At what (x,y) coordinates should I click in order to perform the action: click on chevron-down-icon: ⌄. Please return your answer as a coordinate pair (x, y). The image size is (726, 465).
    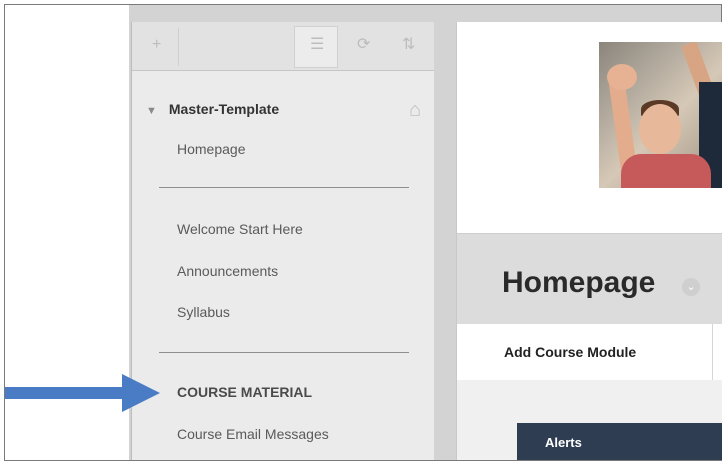
    Looking at the image, I should click on (691, 287).